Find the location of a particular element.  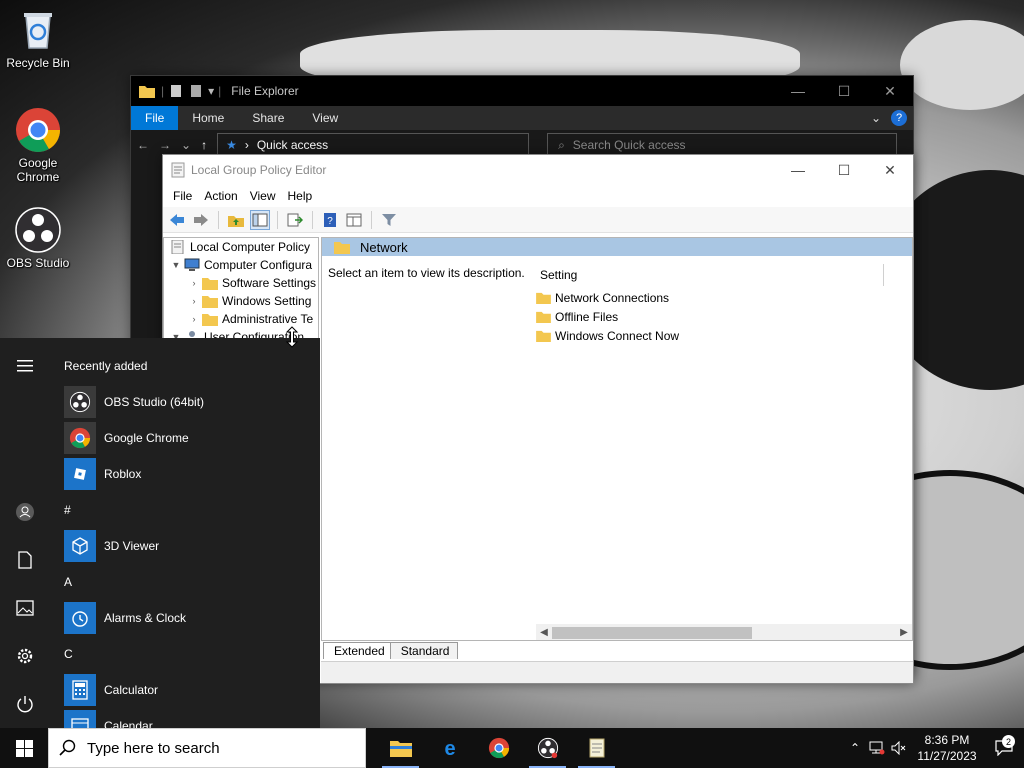

group-letter-hash: # is located at coordinates (192, 510).